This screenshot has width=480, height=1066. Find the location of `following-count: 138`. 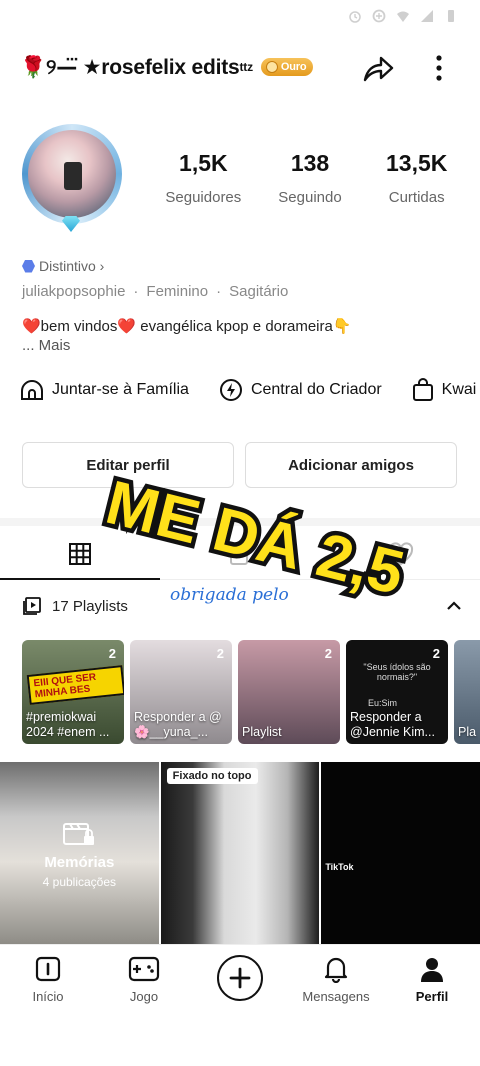

following-count: 138 is located at coordinates (310, 163).